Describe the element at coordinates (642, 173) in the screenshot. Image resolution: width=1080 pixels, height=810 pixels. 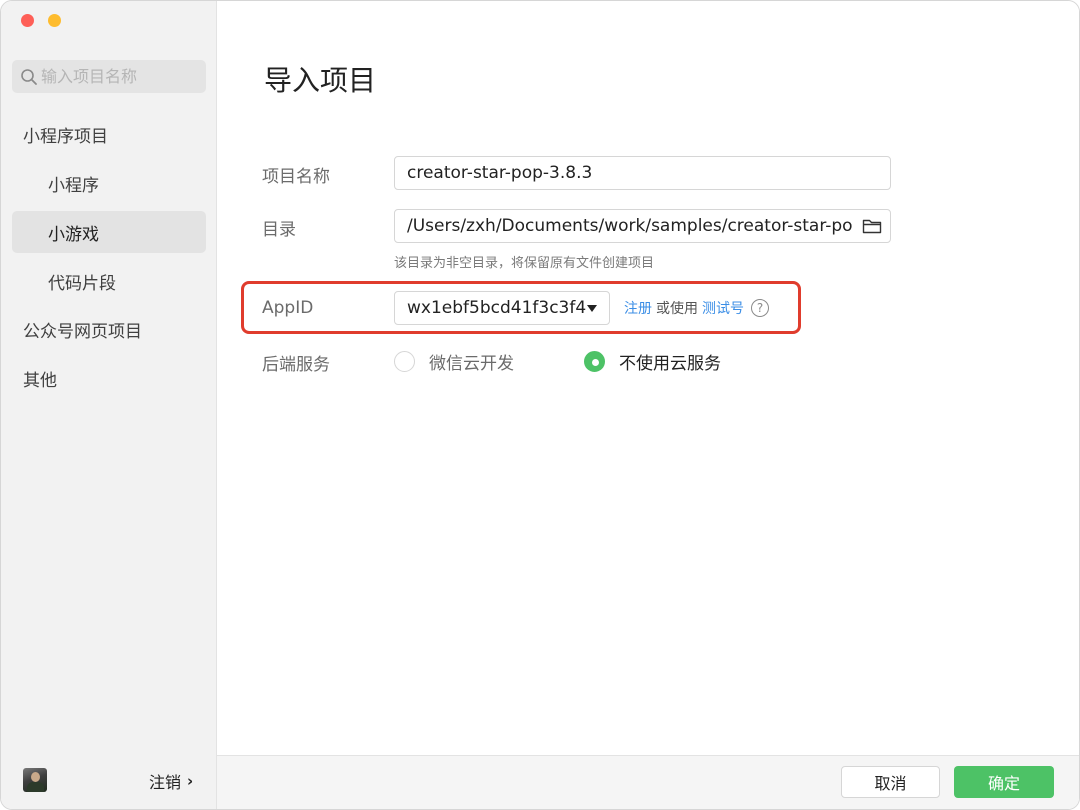
I see `project-name-field: creator-star-pop-3.8.3` at that location.